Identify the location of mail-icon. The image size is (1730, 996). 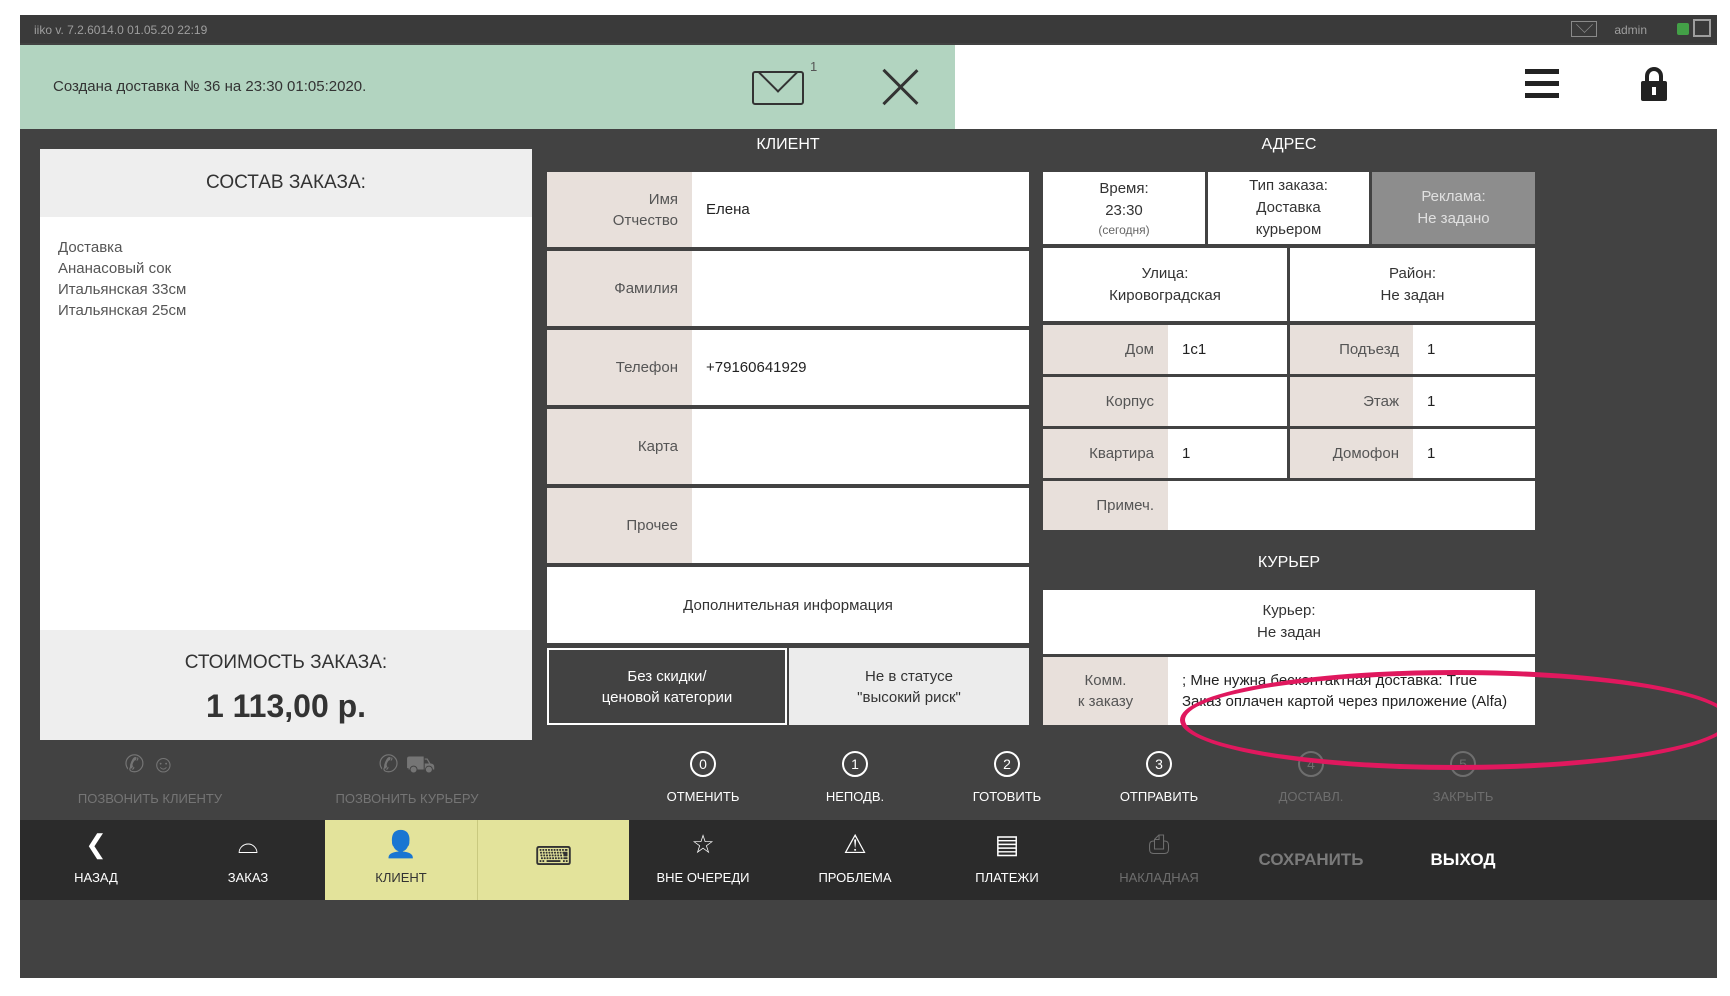
(1584, 29).